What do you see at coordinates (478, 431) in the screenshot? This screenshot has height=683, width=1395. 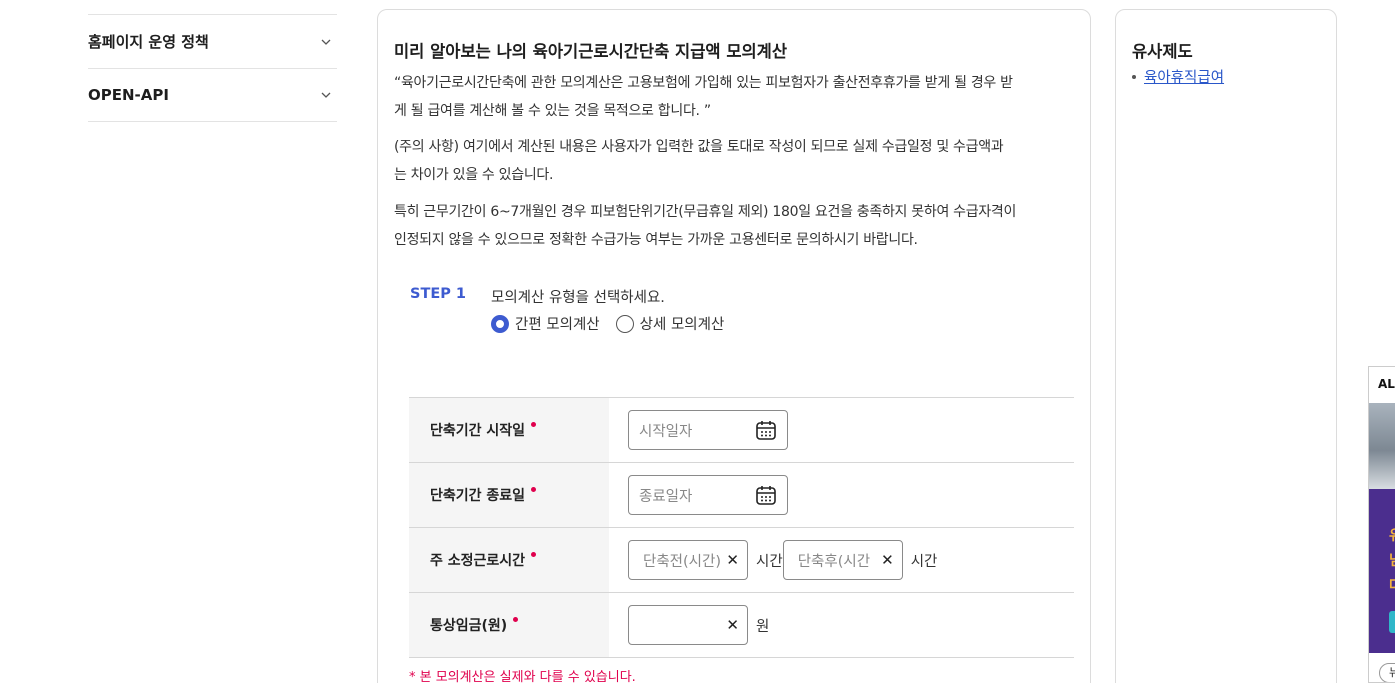 I see `form-label-text: 단축기간 시작일` at bounding box center [478, 431].